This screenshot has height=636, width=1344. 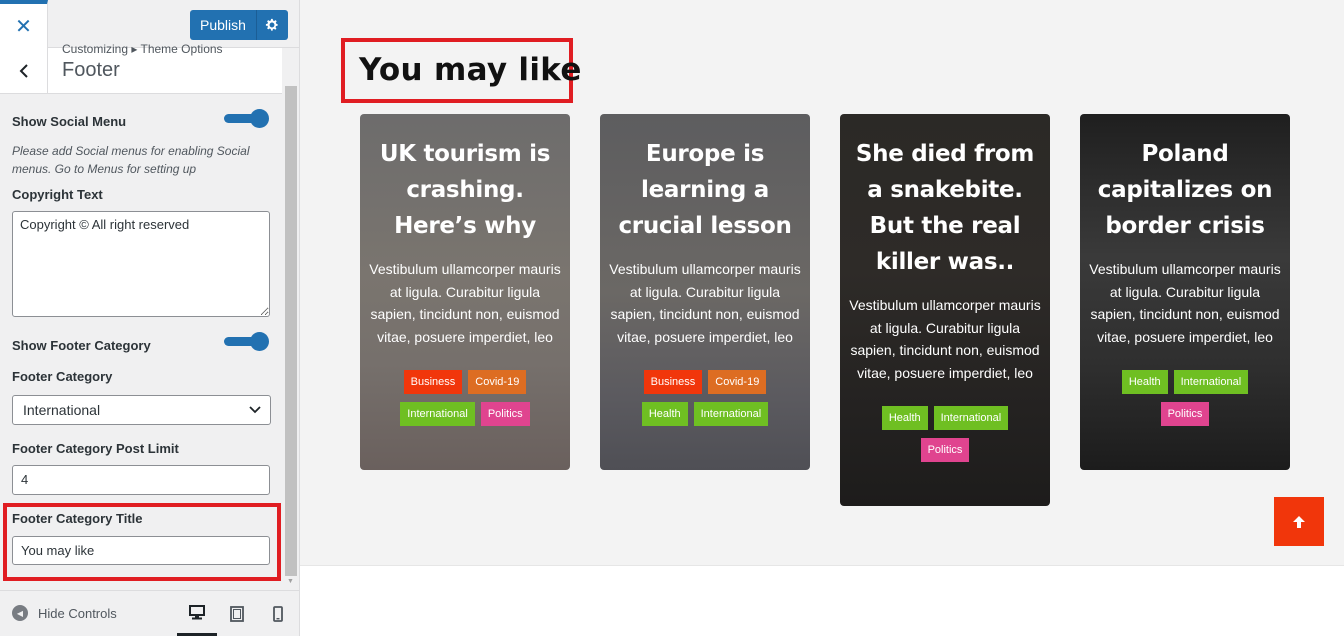 I want to click on tablet-icon, so click(x=237, y=614).